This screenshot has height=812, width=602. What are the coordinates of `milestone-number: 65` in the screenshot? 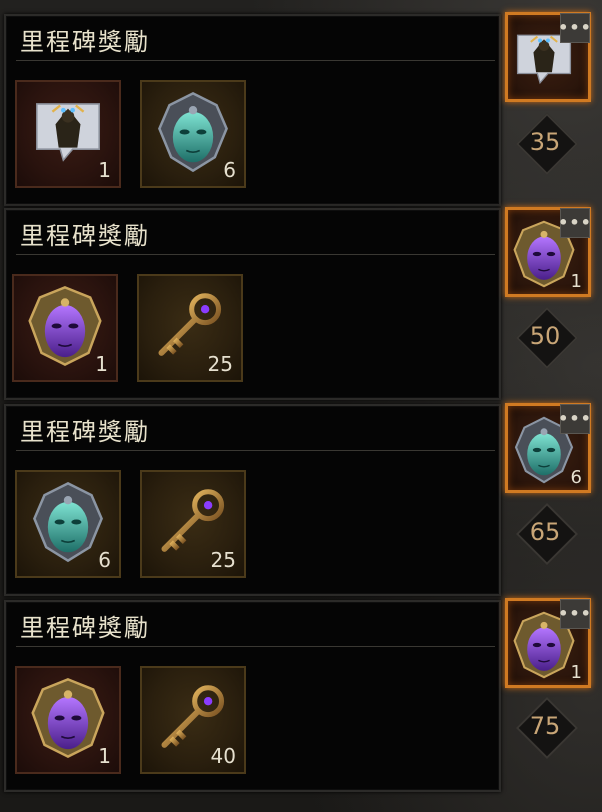 It's located at (545, 532).